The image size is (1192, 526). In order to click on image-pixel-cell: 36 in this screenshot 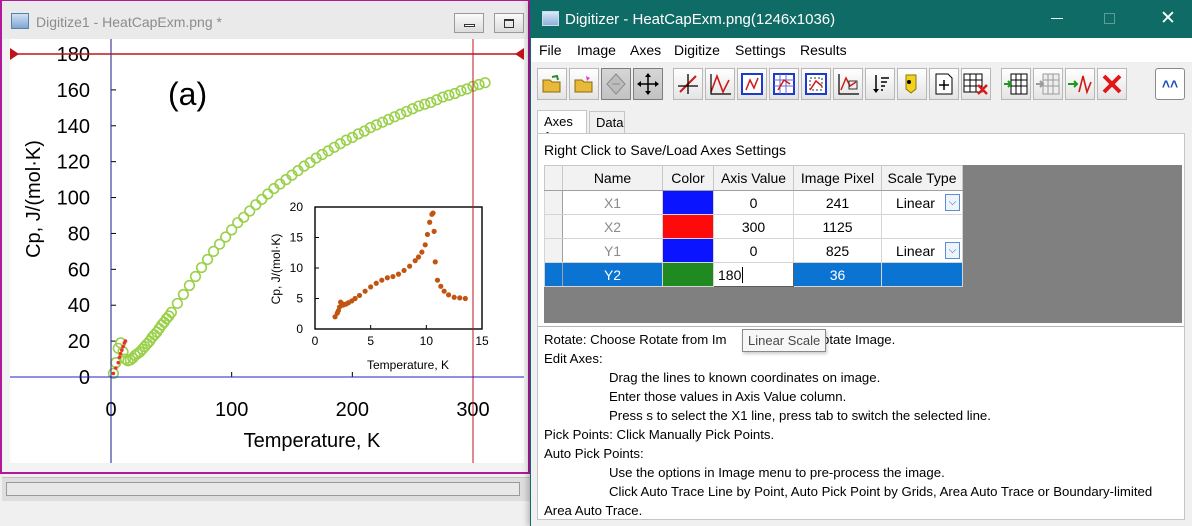, I will do `click(837, 274)`.